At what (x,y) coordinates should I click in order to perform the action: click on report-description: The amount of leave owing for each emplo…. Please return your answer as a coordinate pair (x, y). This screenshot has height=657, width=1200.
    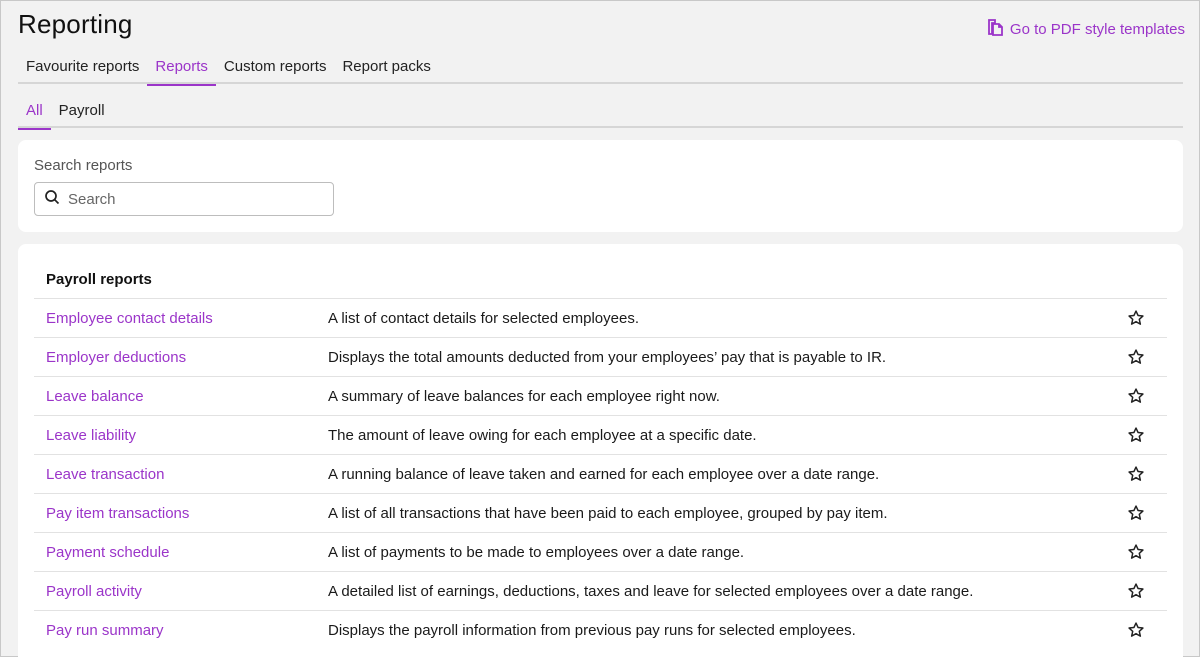
    Looking at the image, I should click on (542, 435).